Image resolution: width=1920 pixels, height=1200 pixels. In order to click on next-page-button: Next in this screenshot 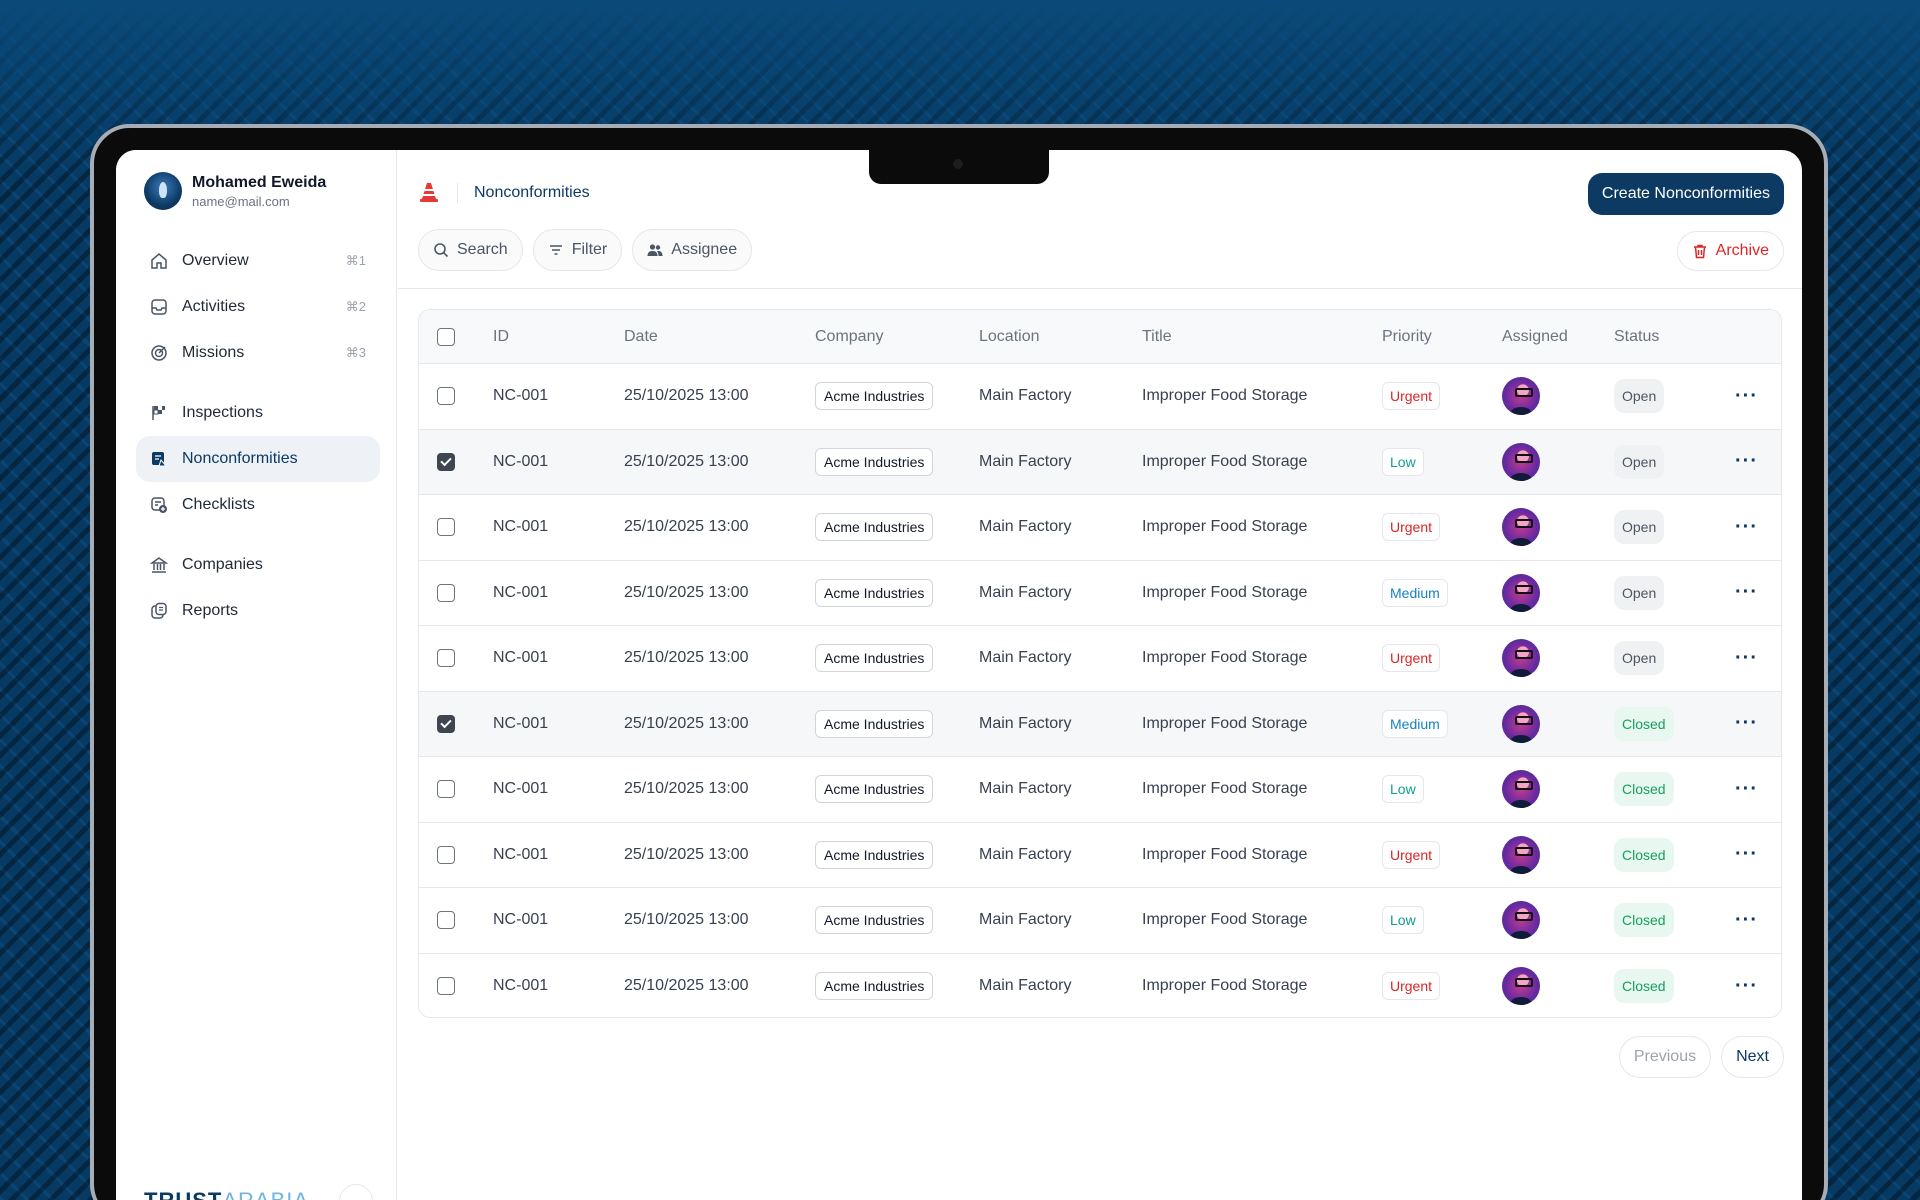, I will do `click(1752, 1057)`.